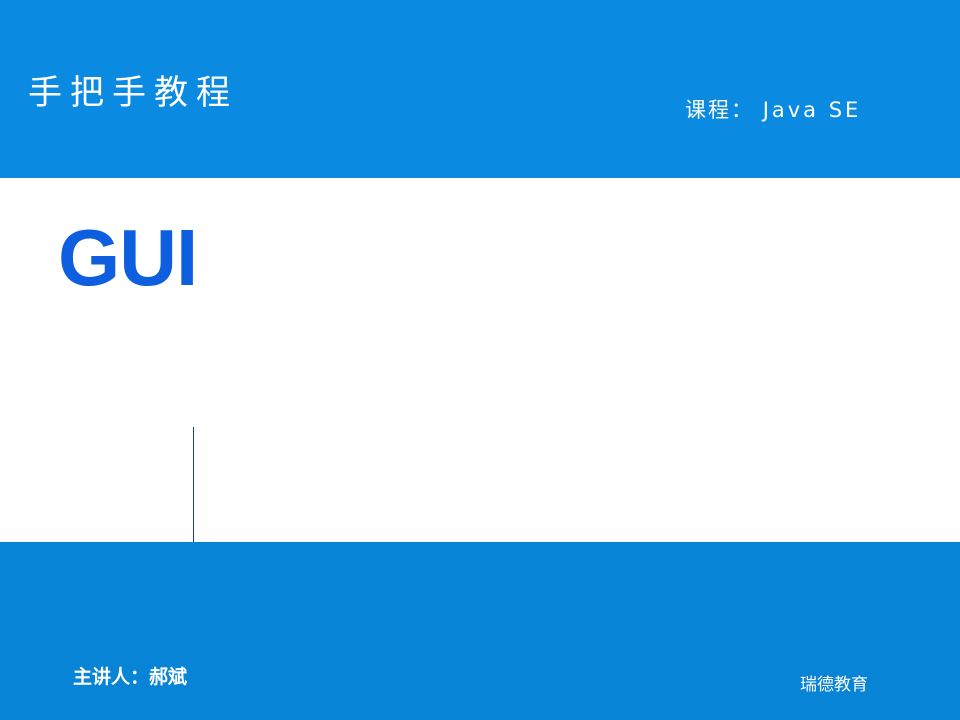 Image resolution: width=960 pixels, height=720 pixels. What do you see at coordinates (812, 110) in the screenshot?
I see `course-name: Java SE` at bounding box center [812, 110].